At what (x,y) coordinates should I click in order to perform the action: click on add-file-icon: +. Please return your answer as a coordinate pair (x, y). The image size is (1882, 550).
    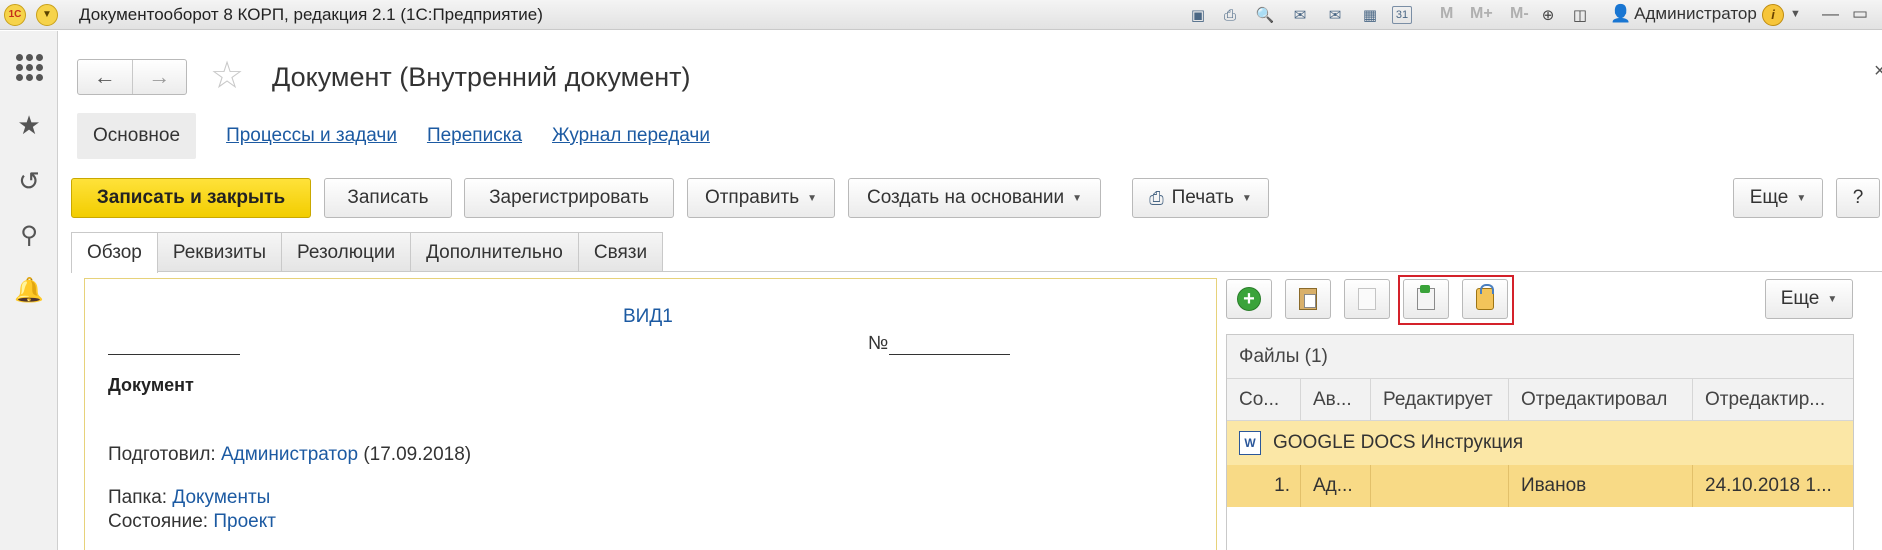
    Looking at the image, I should click on (1249, 299).